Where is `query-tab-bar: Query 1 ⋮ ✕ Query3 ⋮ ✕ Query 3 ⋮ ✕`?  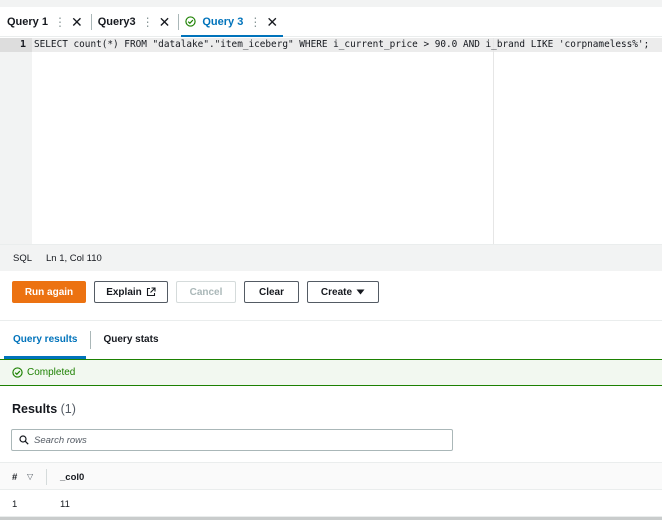 query-tab-bar: Query 1 ⋮ ✕ Query3 ⋮ ✕ Query 3 ⋮ ✕ is located at coordinates (331, 22).